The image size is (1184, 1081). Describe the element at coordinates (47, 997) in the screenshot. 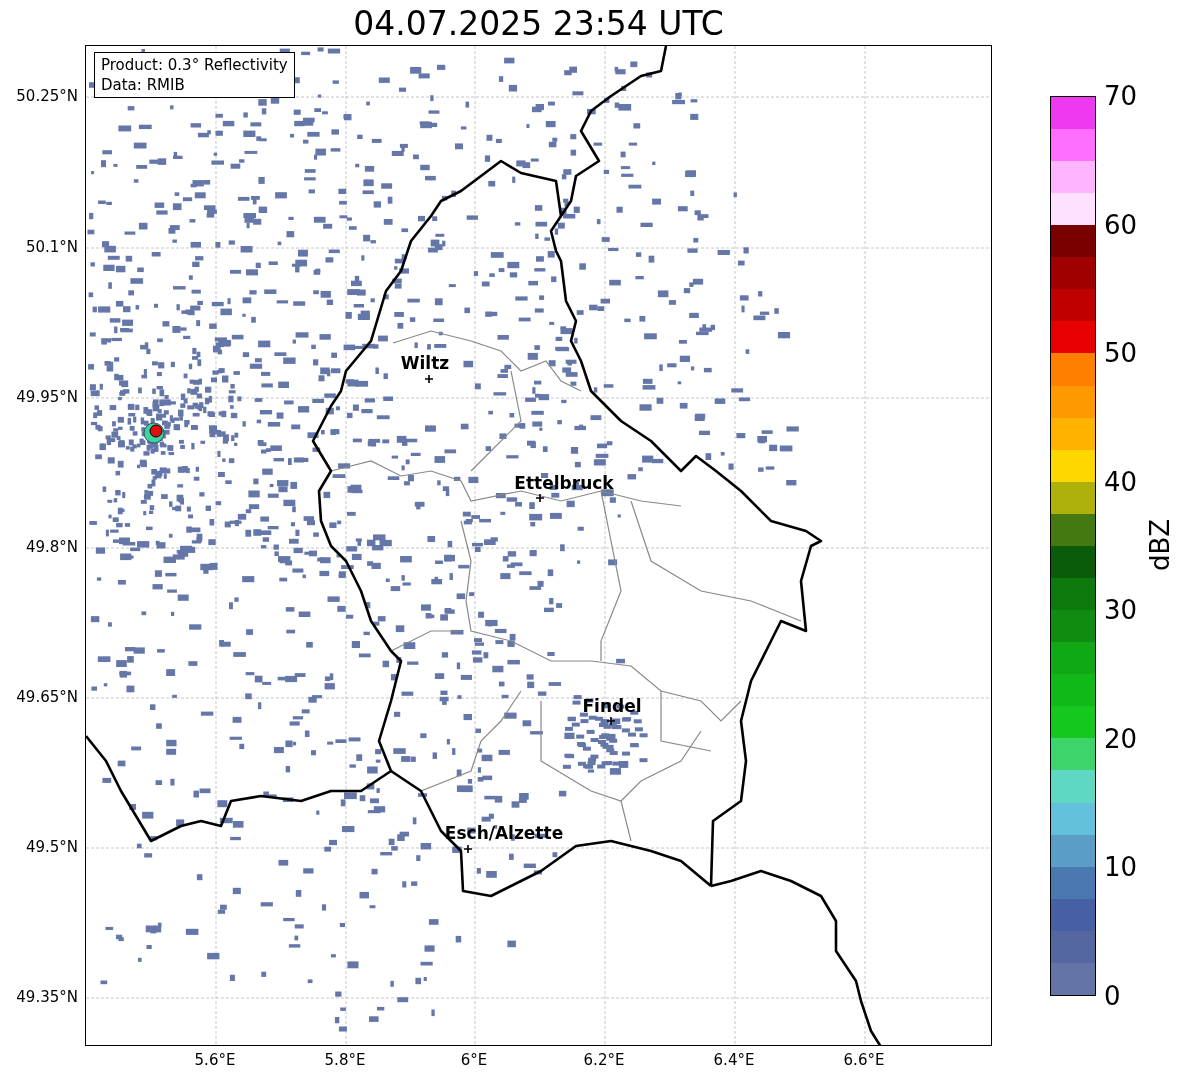

I see `y-tick-label: 49.35°N` at that location.